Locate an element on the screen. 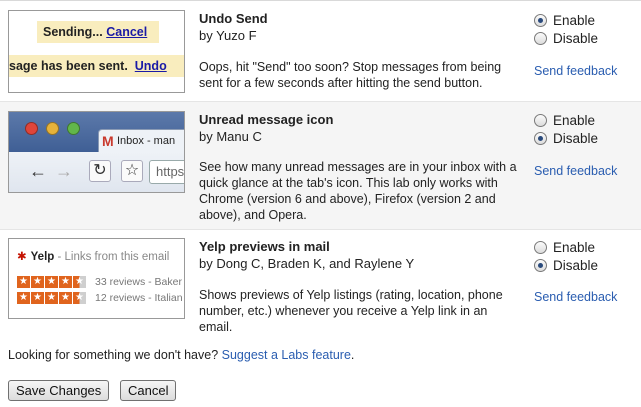 The image size is (641, 407). disable-radio-undo-send: Disable is located at coordinates (566, 38).